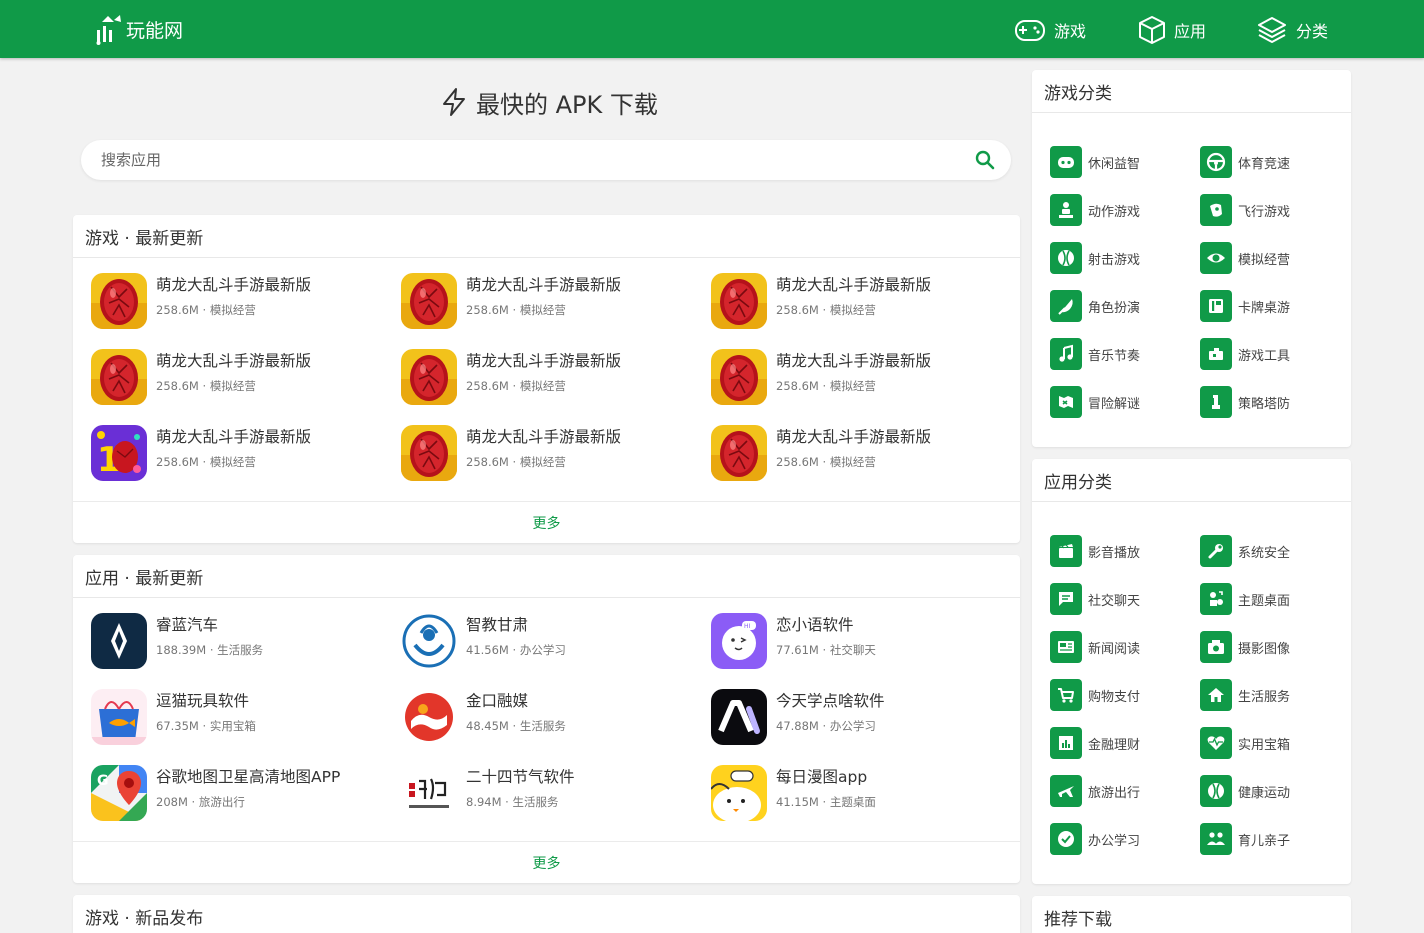 Image resolution: width=1424 pixels, height=933 pixels. Describe the element at coordinates (830, 701) in the screenshot. I see `app-name: 今天学点啥软件` at that location.